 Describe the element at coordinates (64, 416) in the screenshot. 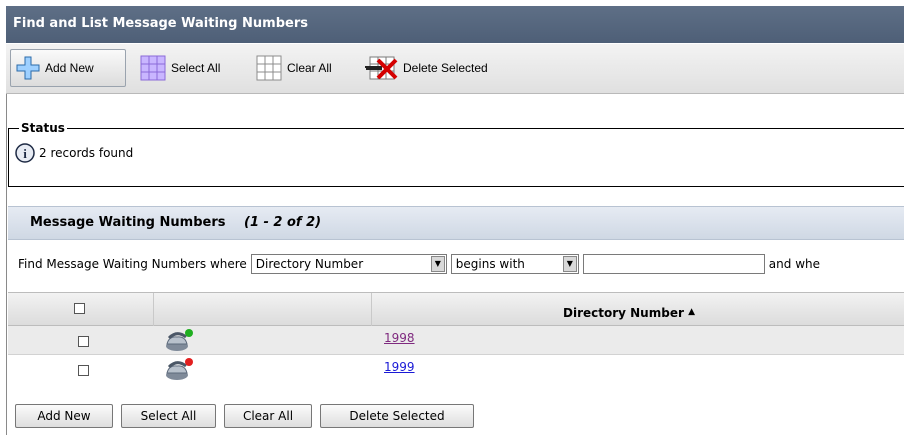

I see `add-new-bottom-button: Add New` at that location.